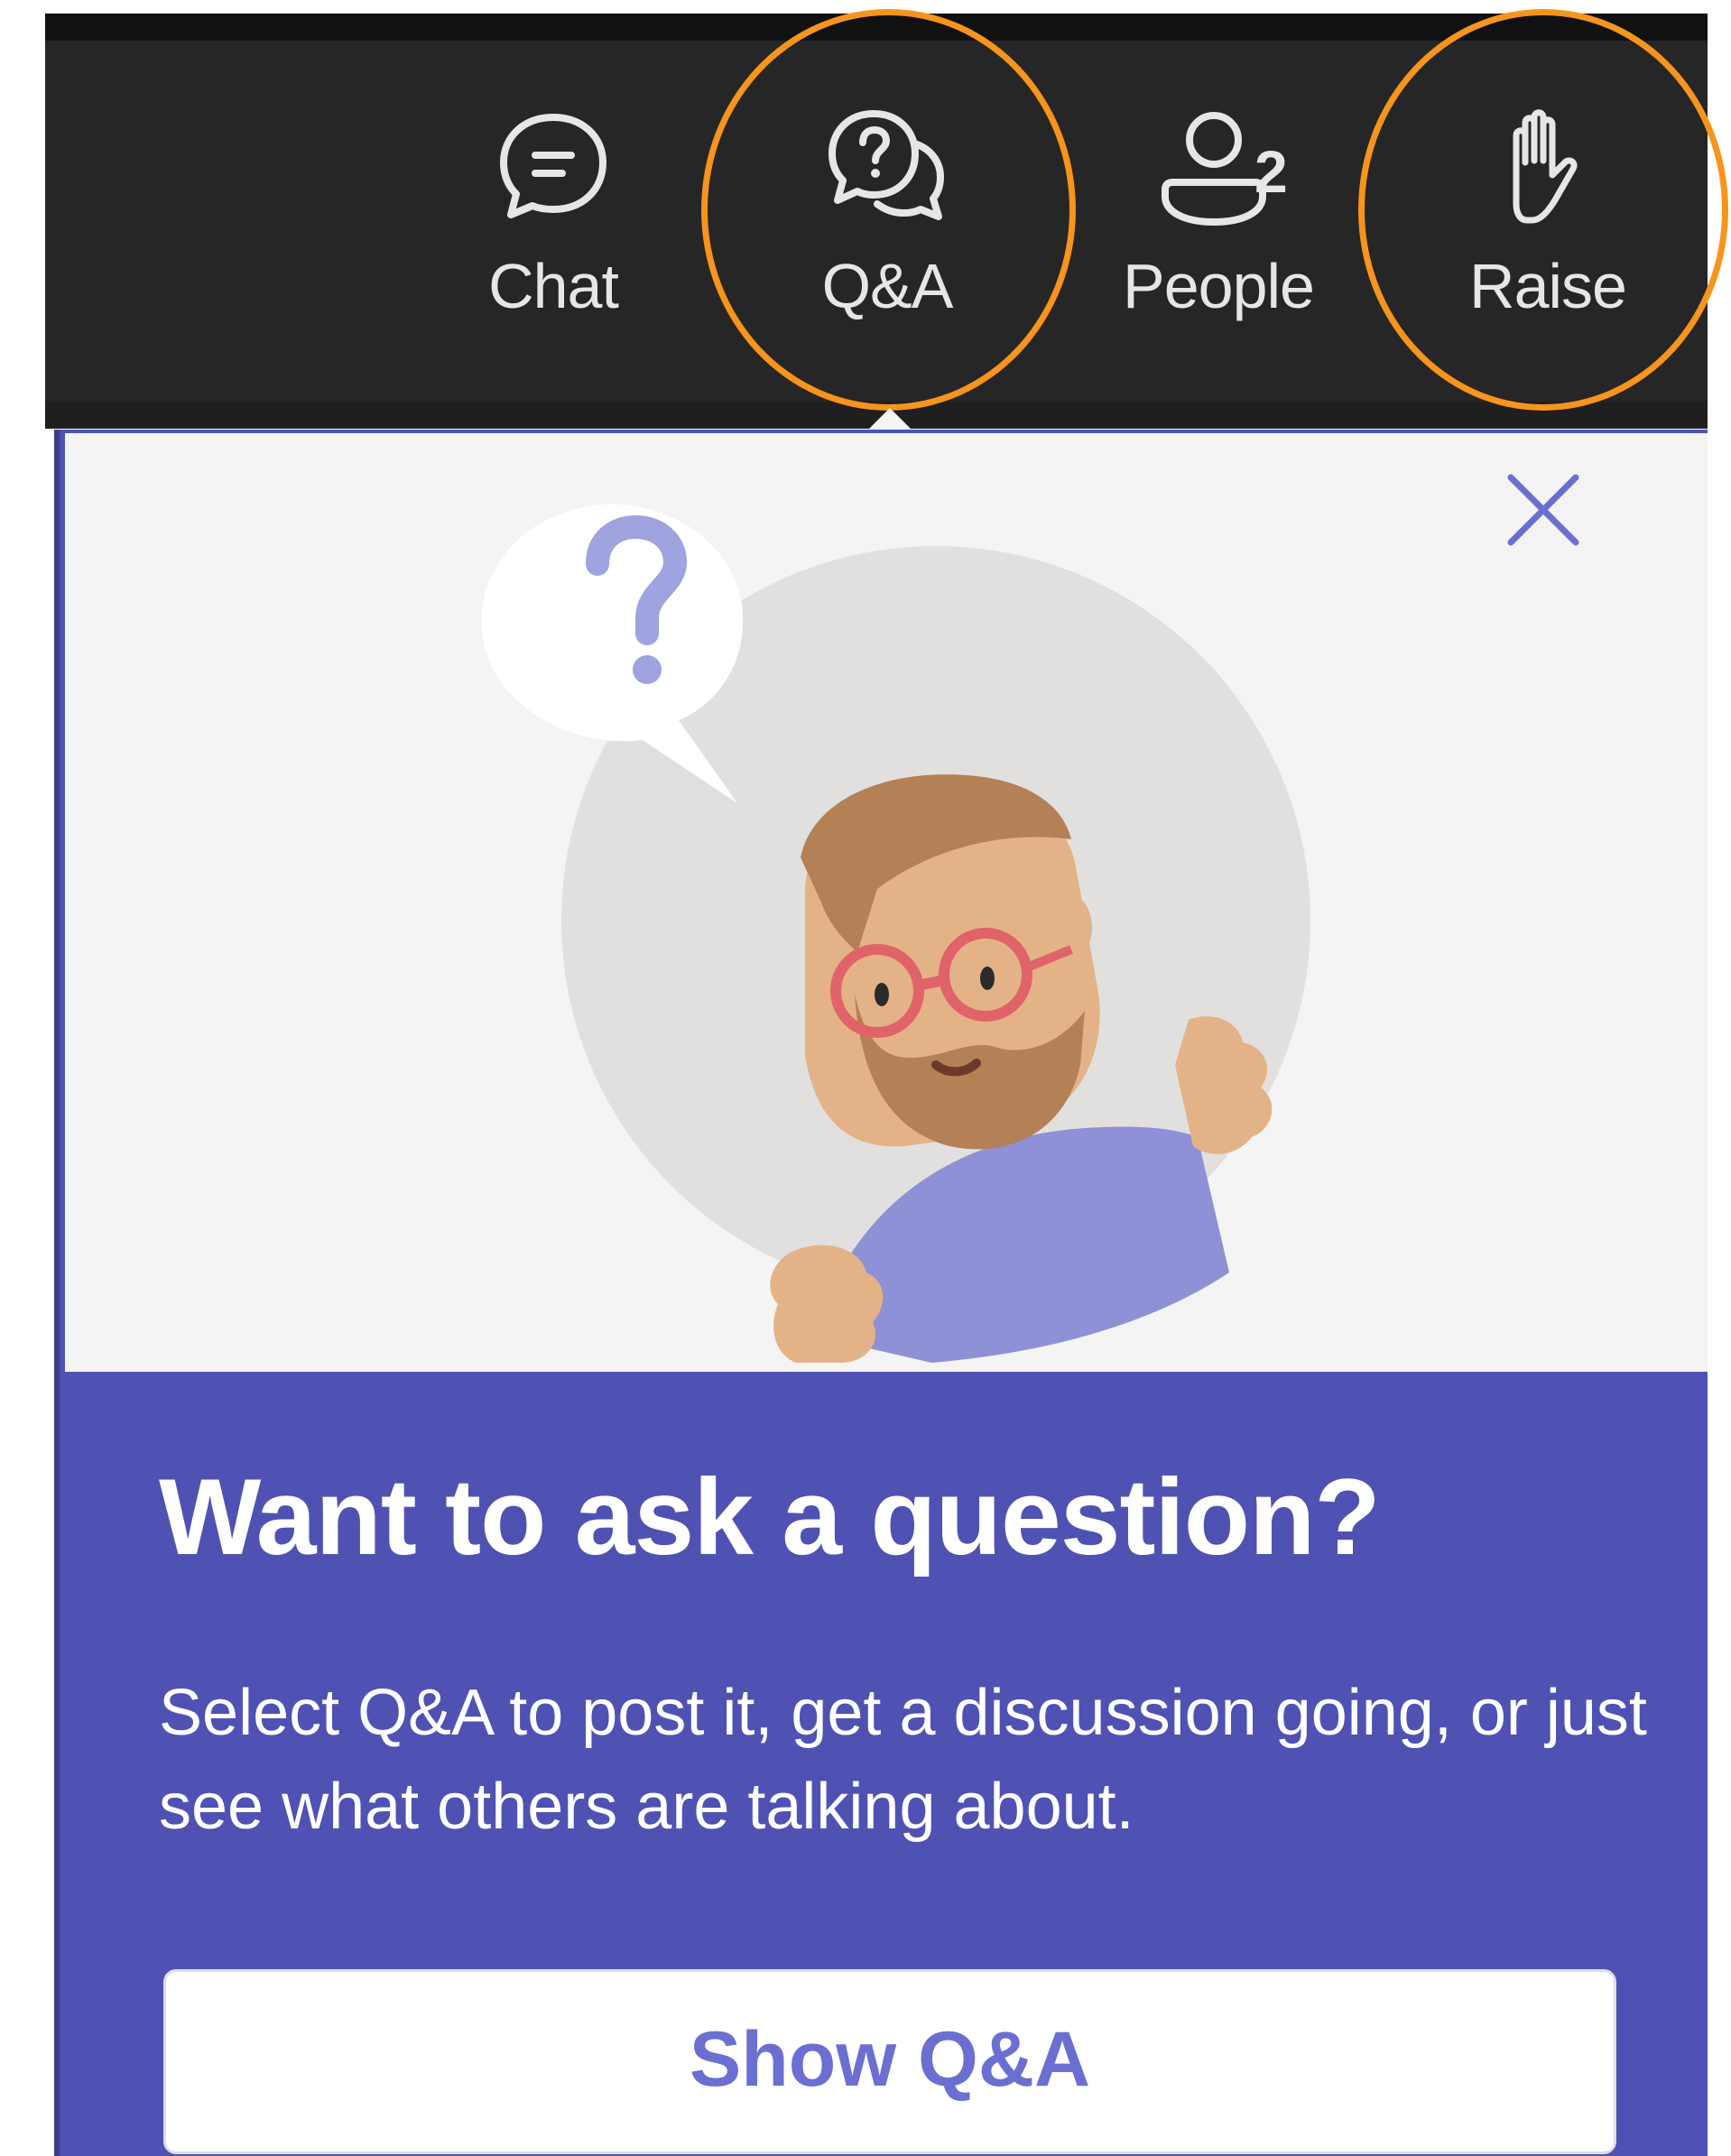 The width and height of the screenshot is (1731, 2156). I want to click on chat-icon, so click(553, 166).